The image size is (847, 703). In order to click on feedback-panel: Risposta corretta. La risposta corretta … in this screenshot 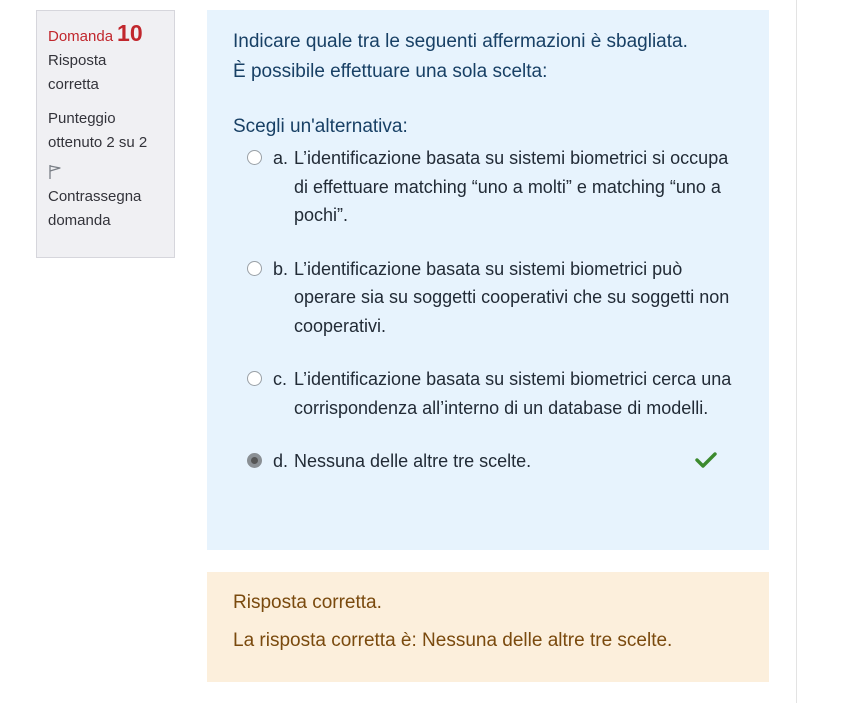, I will do `click(488, 627)`.